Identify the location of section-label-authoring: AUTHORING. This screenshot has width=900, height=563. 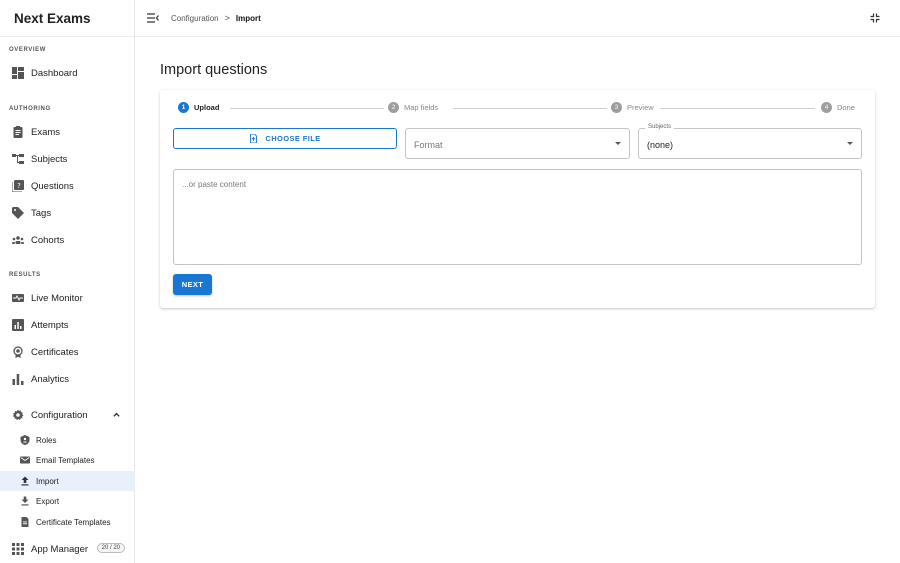
(30, 109).